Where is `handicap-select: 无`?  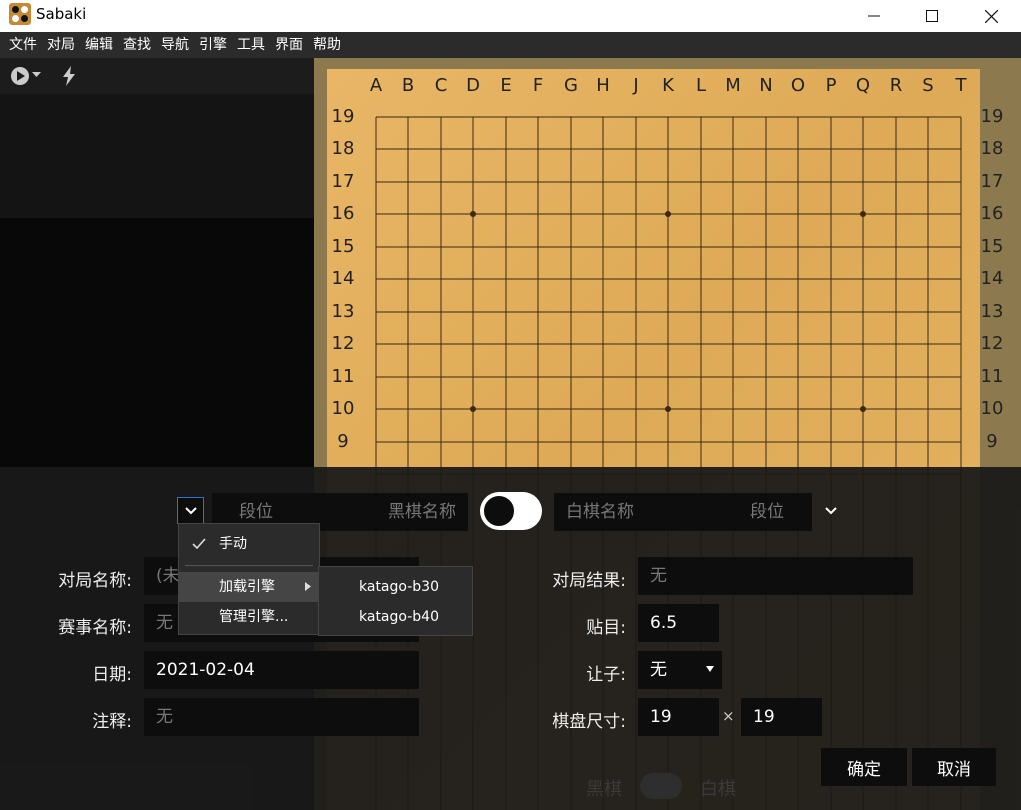 handicap-select: 无 is located at coordinates (680, 670).